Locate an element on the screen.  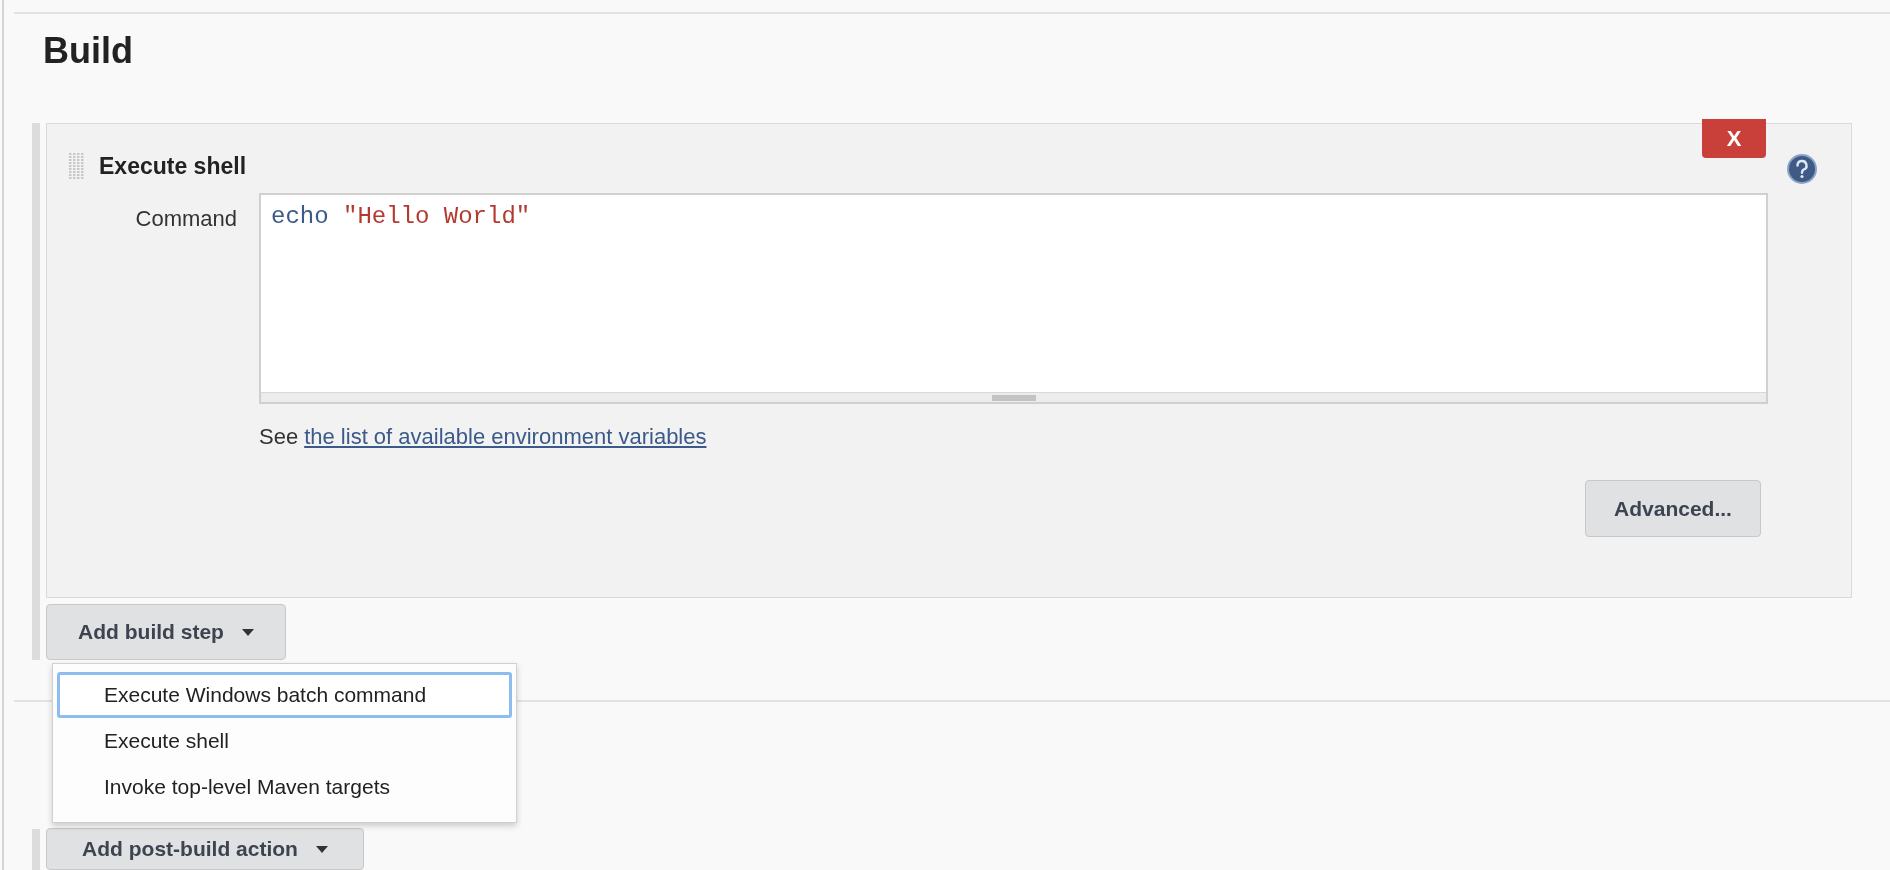
add-build-step-button: Add build step is located at coordinates (166, 632).